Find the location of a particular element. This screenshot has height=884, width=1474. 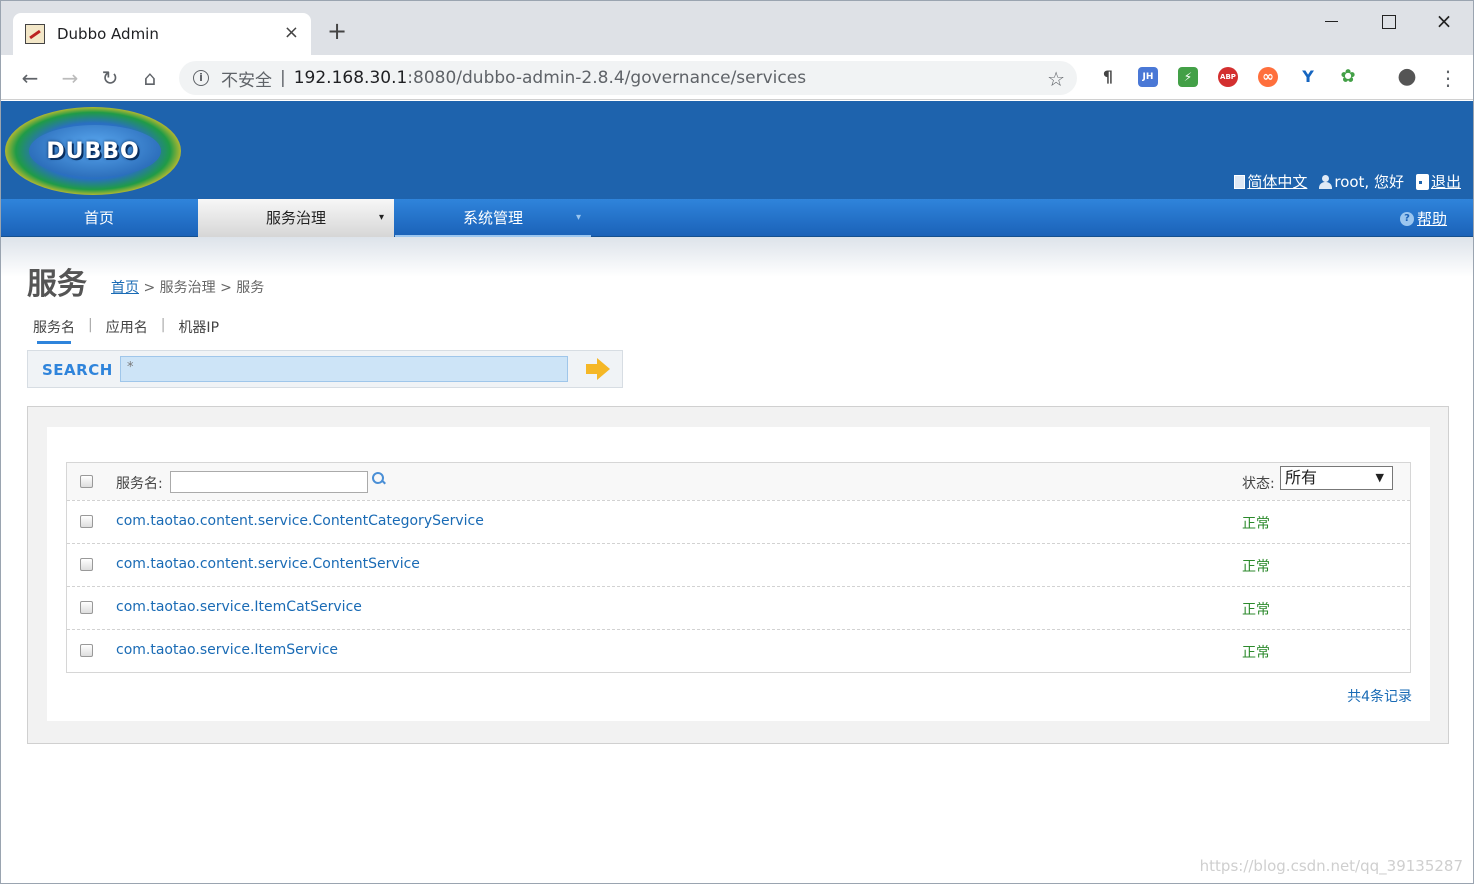

search-subtabs: 服务名 | 应用名 | 机器IP is located at coordinates (126, 330).